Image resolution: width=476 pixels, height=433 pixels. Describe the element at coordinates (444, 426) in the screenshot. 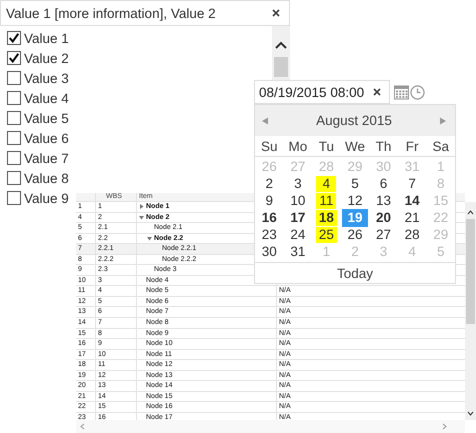

I see `chevron-right-icon` at that location.